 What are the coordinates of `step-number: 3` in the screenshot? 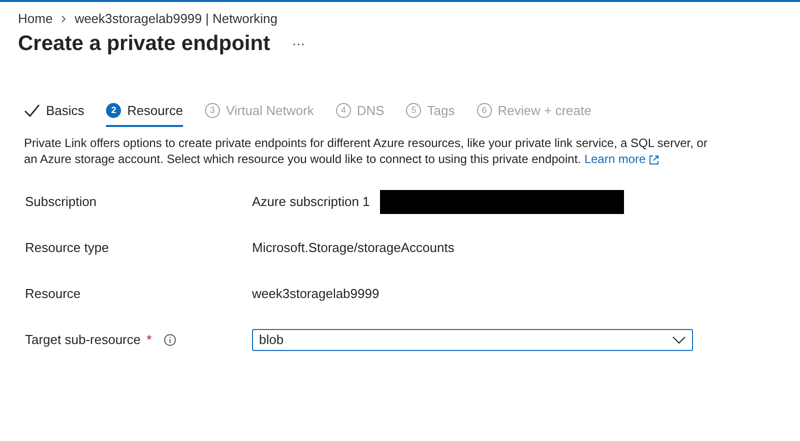 It's located at (212, 110).